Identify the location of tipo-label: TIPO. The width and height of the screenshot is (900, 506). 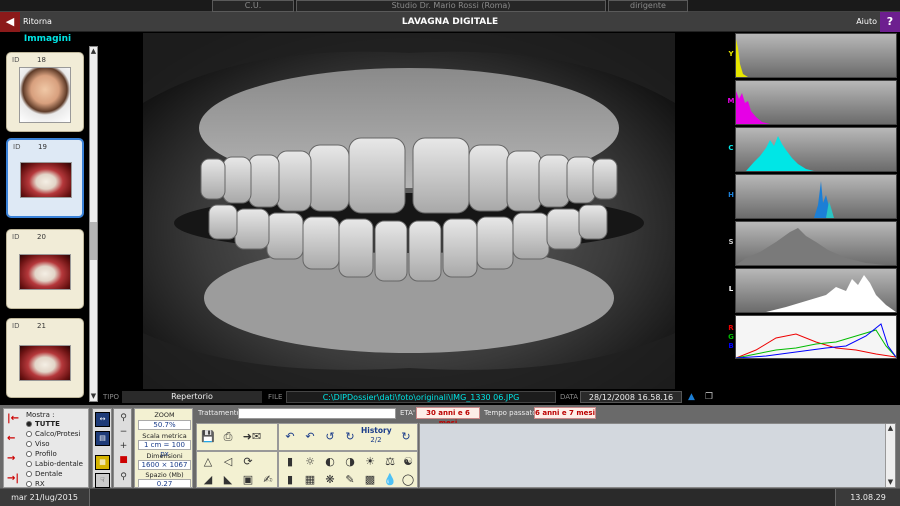
(111, 397).